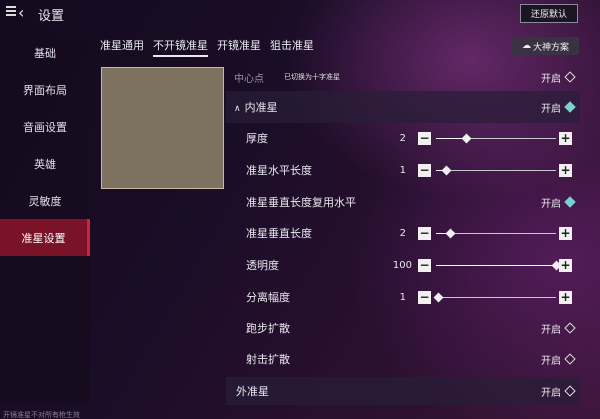  I want to click on crosshair-preview, so click(162, 128).